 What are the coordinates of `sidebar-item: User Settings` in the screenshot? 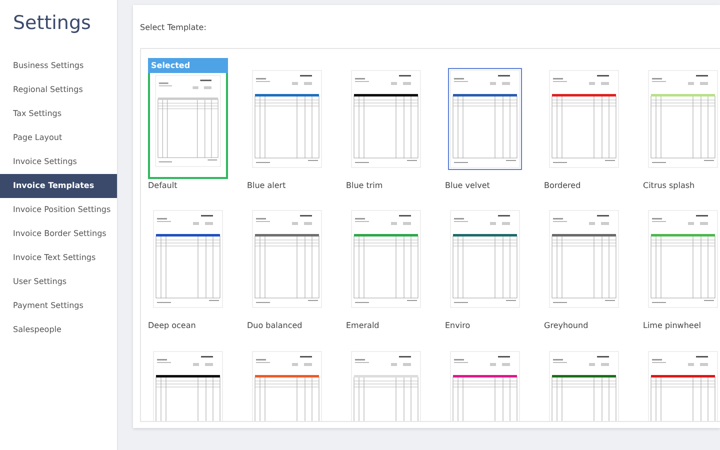 It's located at (58, 282).